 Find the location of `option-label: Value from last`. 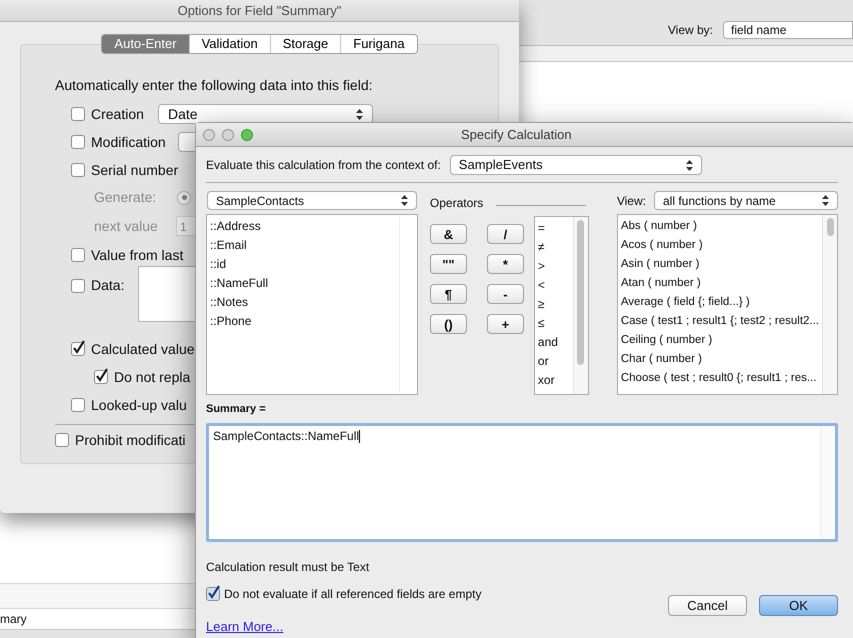

option-label: Value from last is located at coordinates (137, 255).